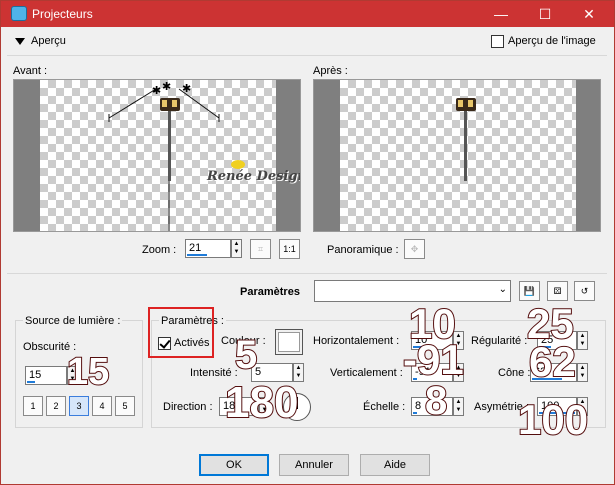  I want to click on triangle-down-icon, so click(20, 41).